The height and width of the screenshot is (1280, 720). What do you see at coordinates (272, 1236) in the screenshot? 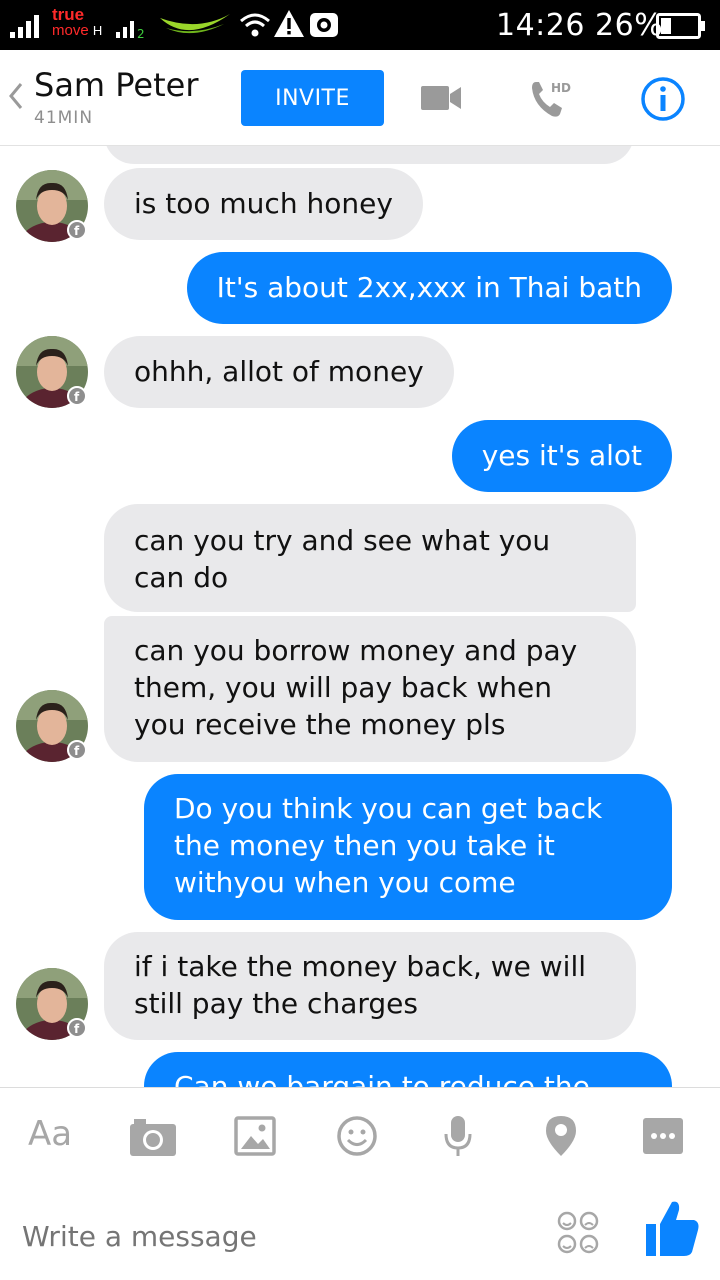
I see `message-input` at bounding box center [272, 1236].